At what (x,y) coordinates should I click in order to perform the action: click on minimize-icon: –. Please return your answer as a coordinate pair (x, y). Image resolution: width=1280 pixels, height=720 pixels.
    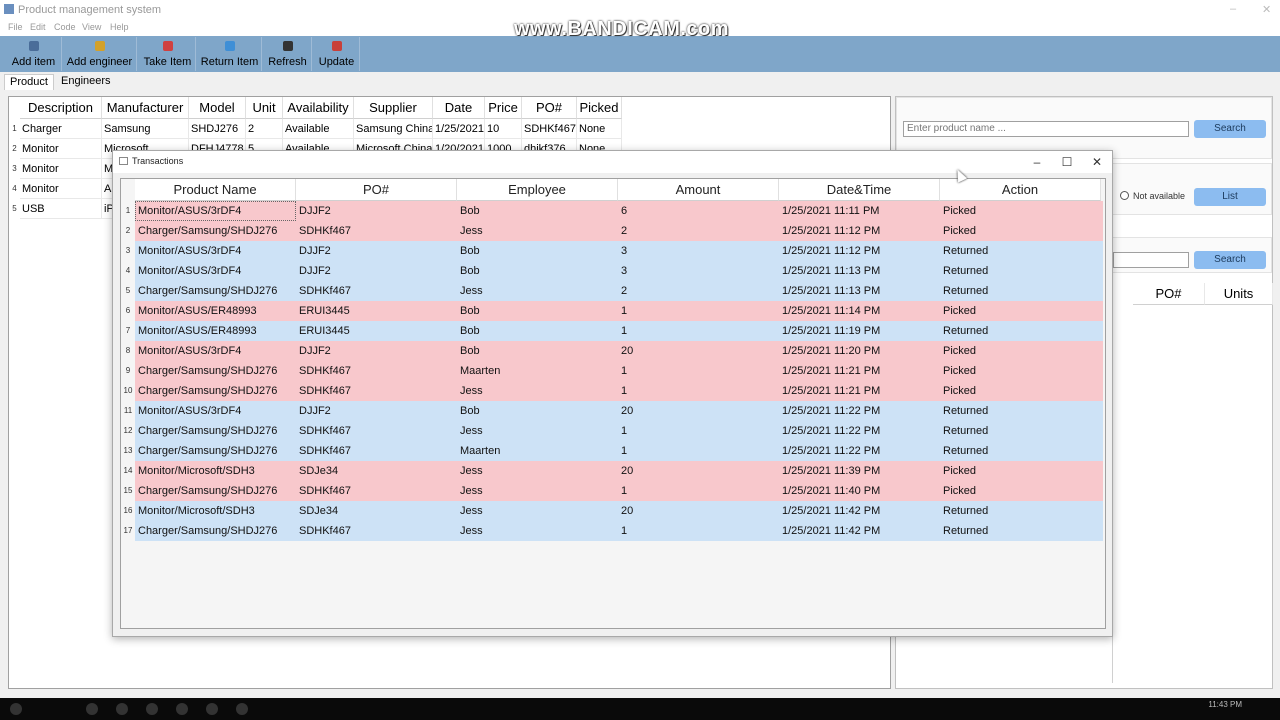
    Looking at the image, I should click on (1233, 9).